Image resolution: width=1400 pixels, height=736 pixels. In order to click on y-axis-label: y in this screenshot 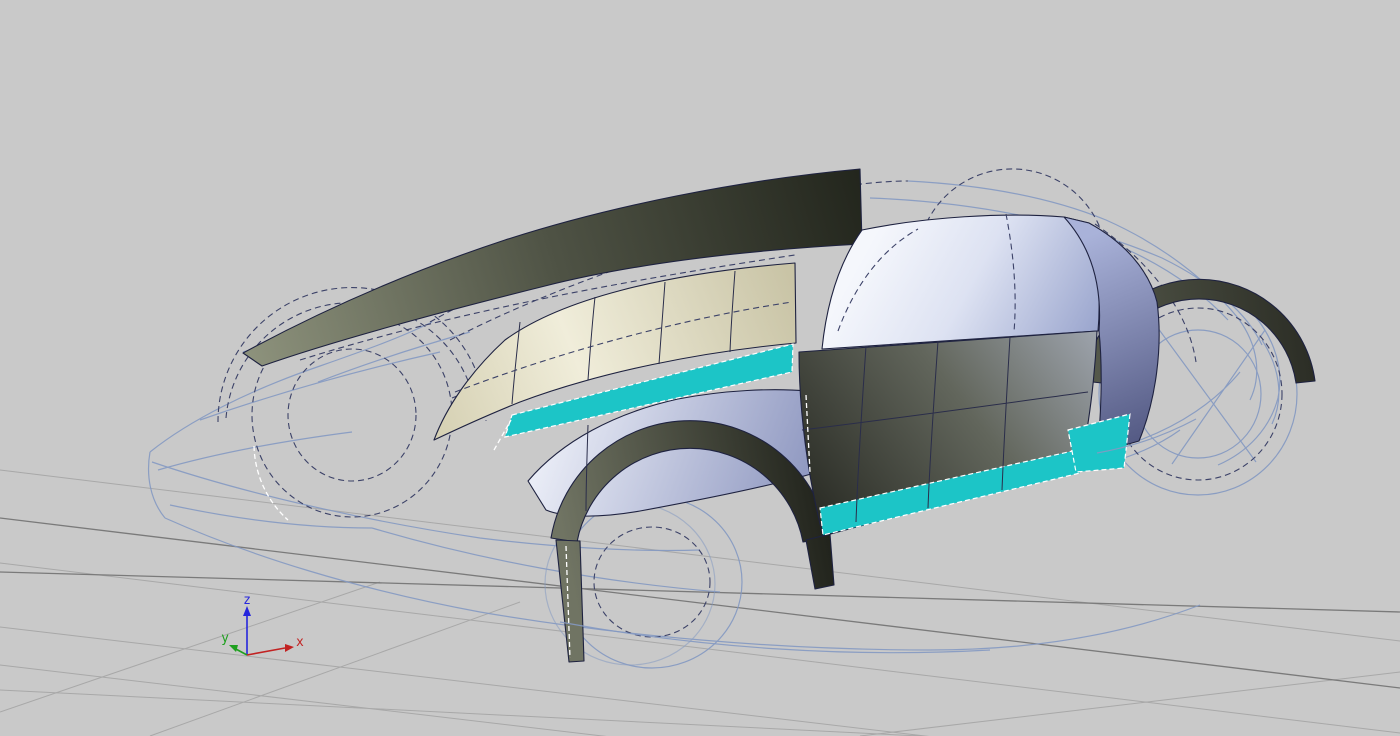, I will do `click(225, 638)`.